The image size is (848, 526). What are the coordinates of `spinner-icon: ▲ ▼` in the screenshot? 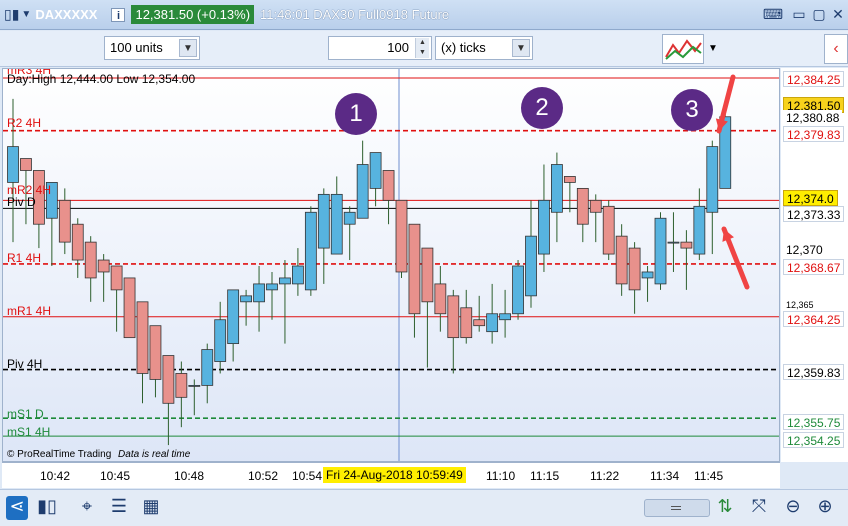 It's located at (422, 48).